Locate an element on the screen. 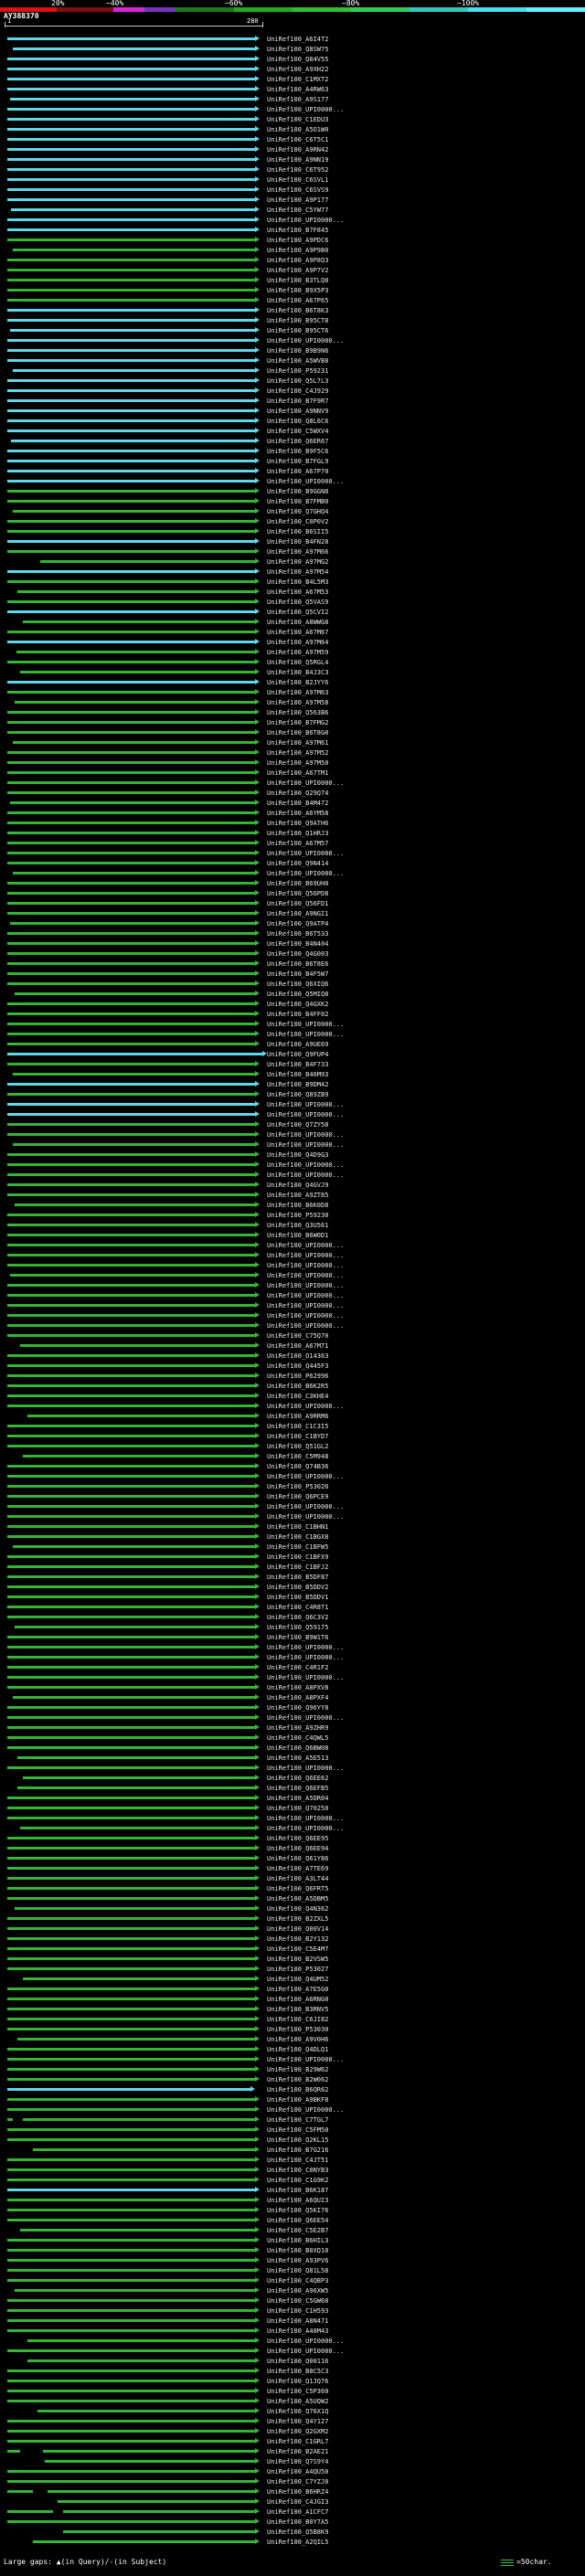  hit-label: UniRef100_Q70250 is located at coordinates (298, 1808).